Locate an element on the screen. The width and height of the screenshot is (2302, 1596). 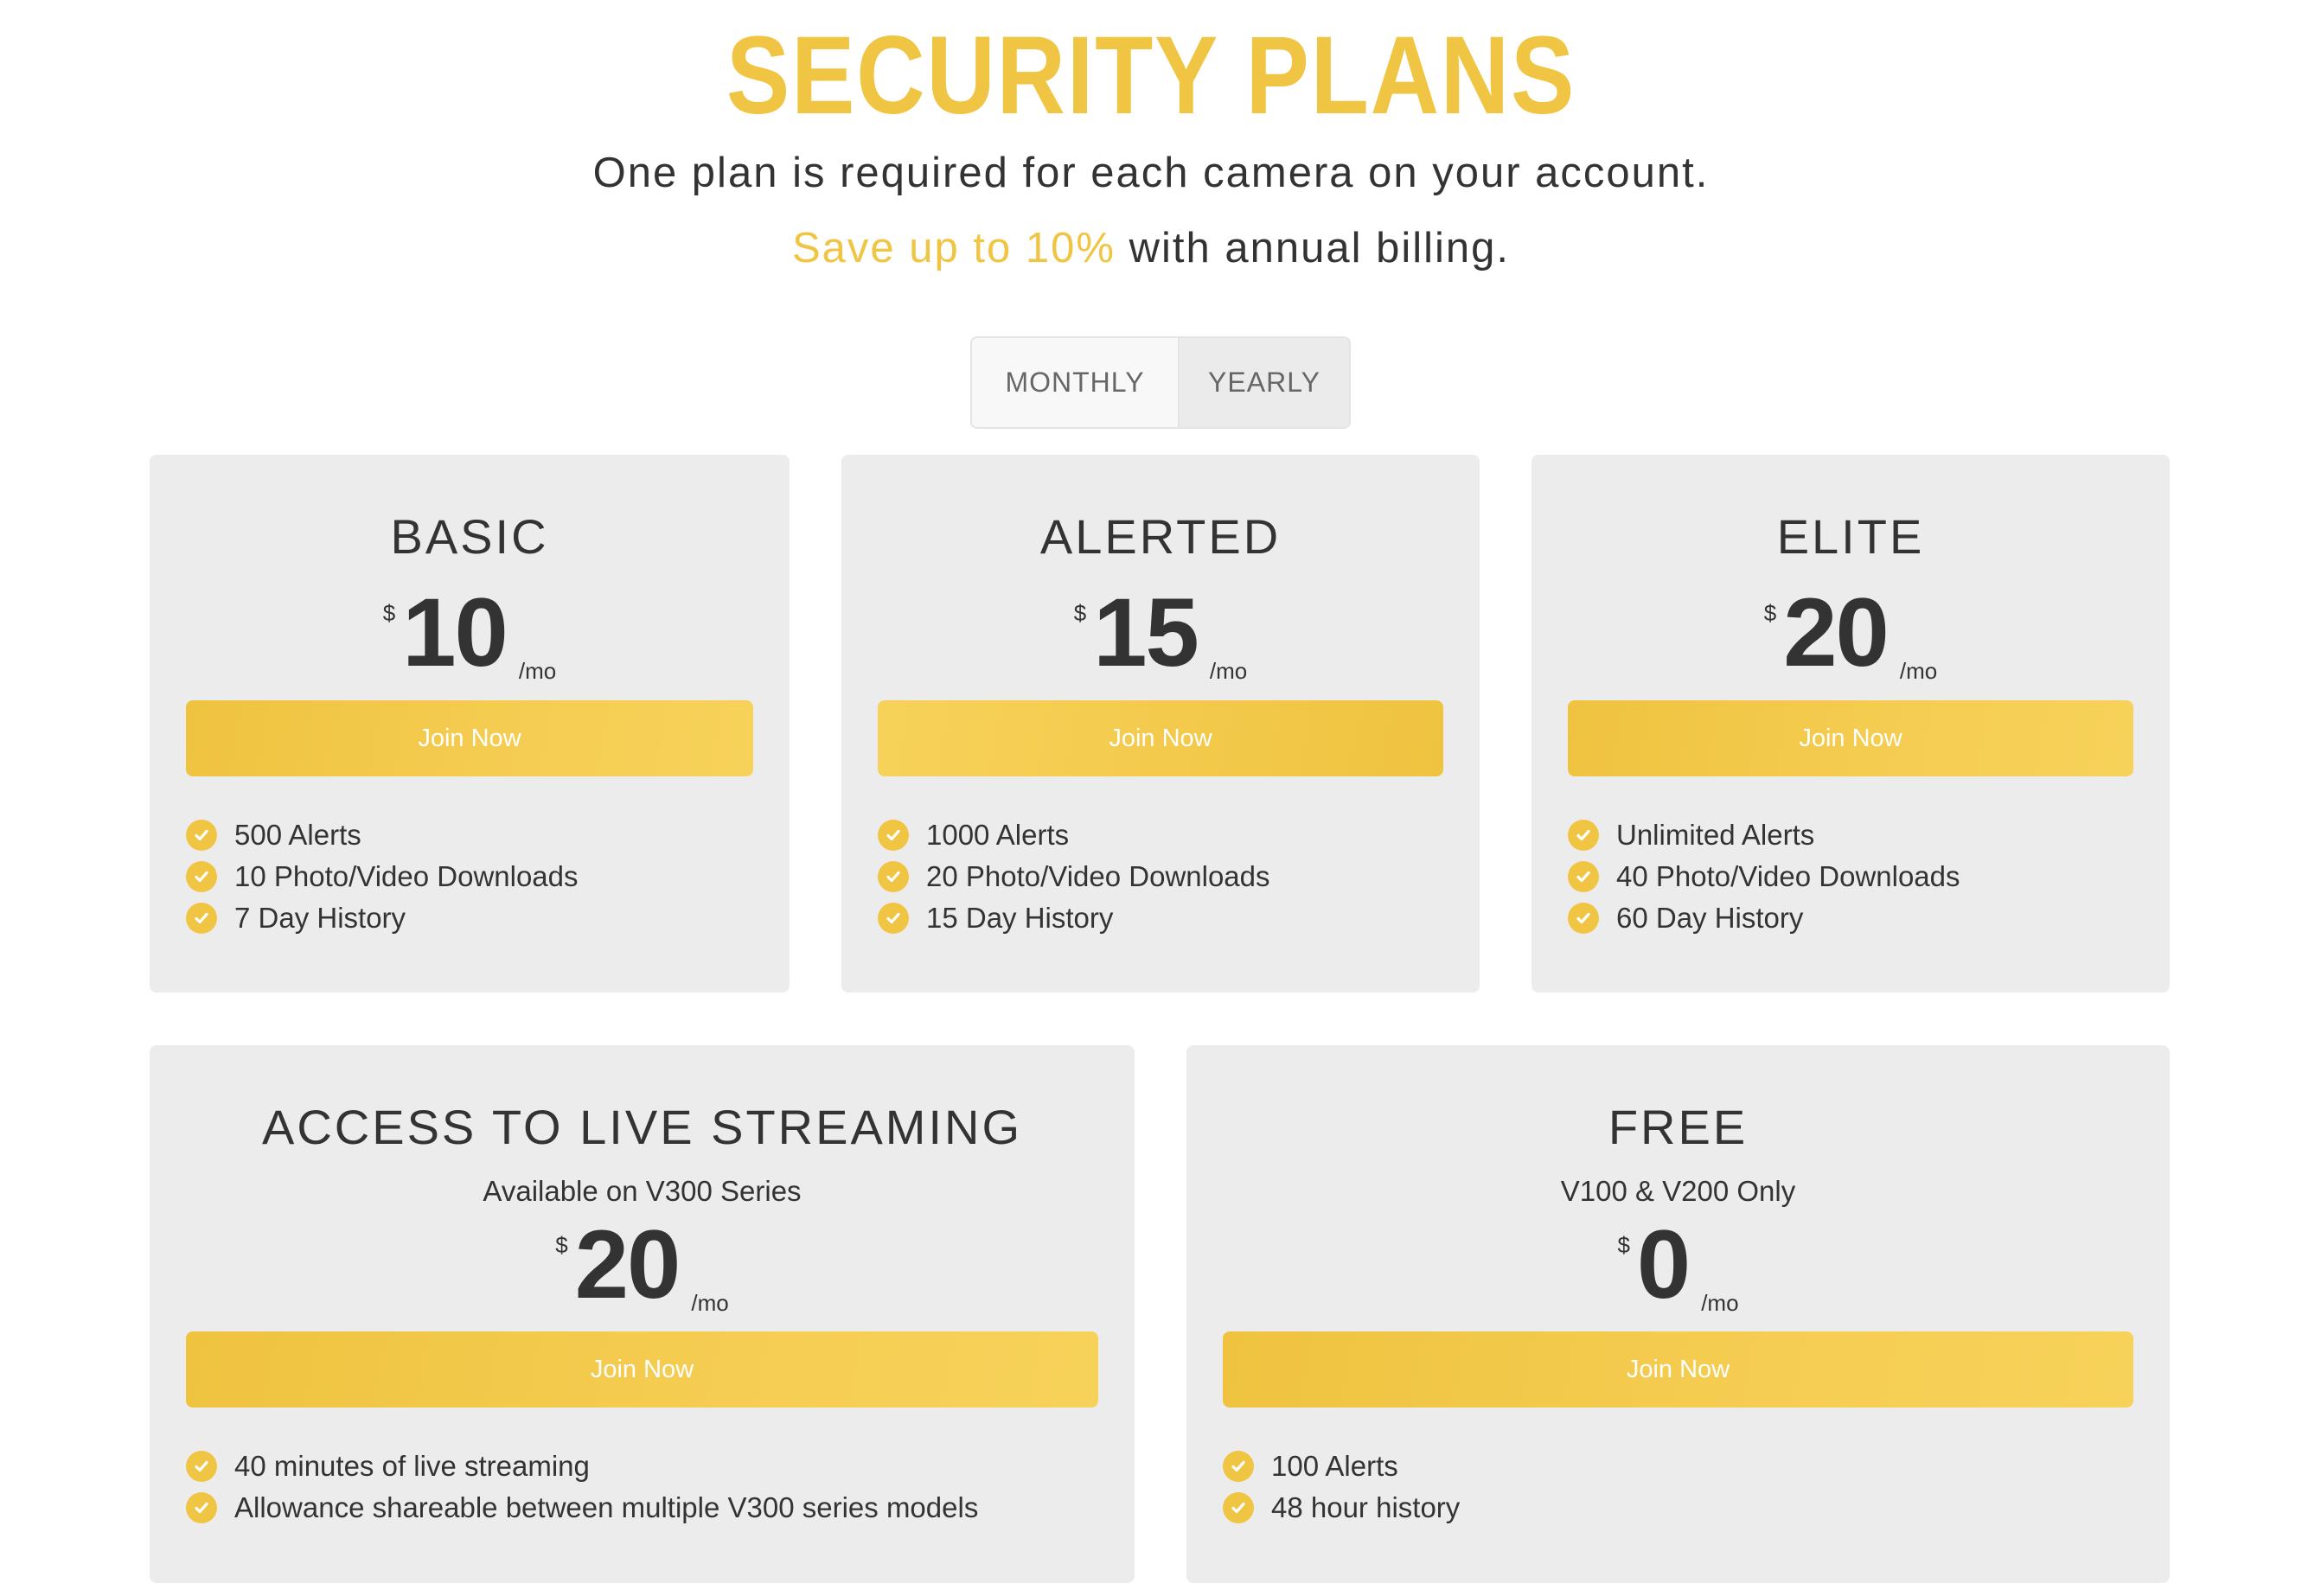
feature-item: 500 Alerts is located at coordinates (479, 835).